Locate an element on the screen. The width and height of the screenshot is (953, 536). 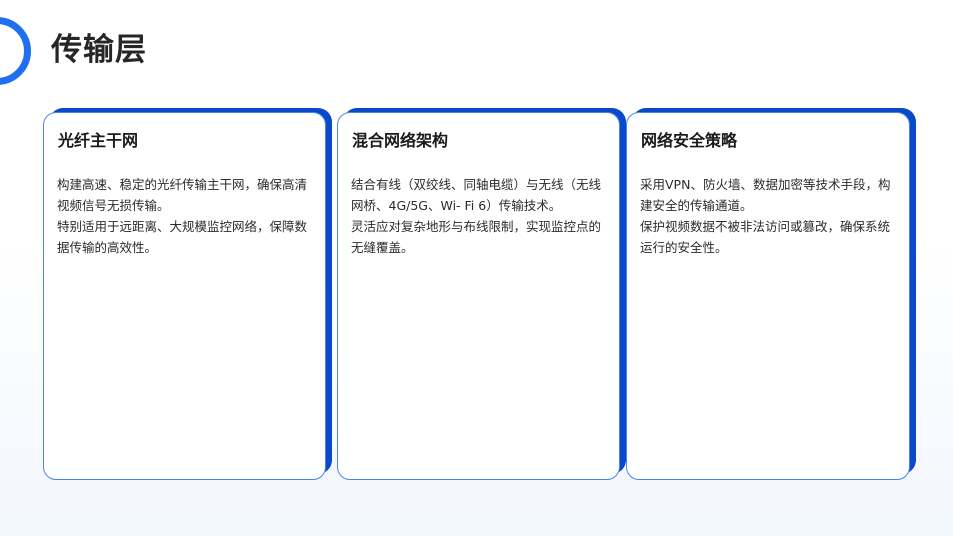
card-paragraph: 特别适用于远距离、大规模监控网络，保障数据传输的高效性。 is located at coordinates (182, 237).